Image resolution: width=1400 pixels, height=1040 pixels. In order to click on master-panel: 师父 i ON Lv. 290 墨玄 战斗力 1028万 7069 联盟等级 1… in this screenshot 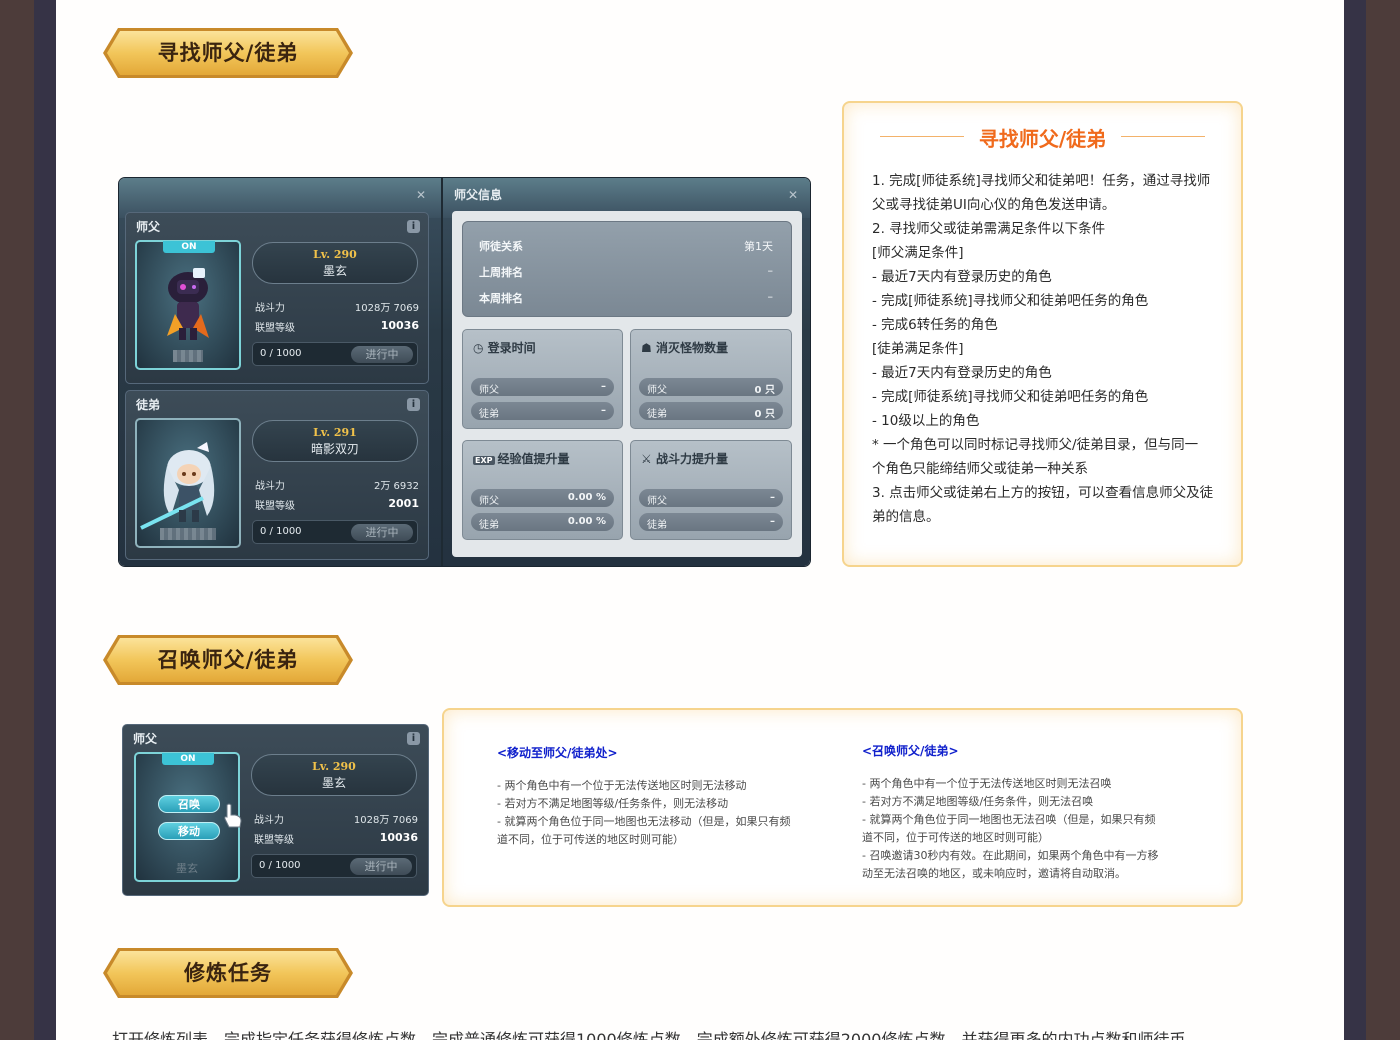, I will do `click(277, 298)`.